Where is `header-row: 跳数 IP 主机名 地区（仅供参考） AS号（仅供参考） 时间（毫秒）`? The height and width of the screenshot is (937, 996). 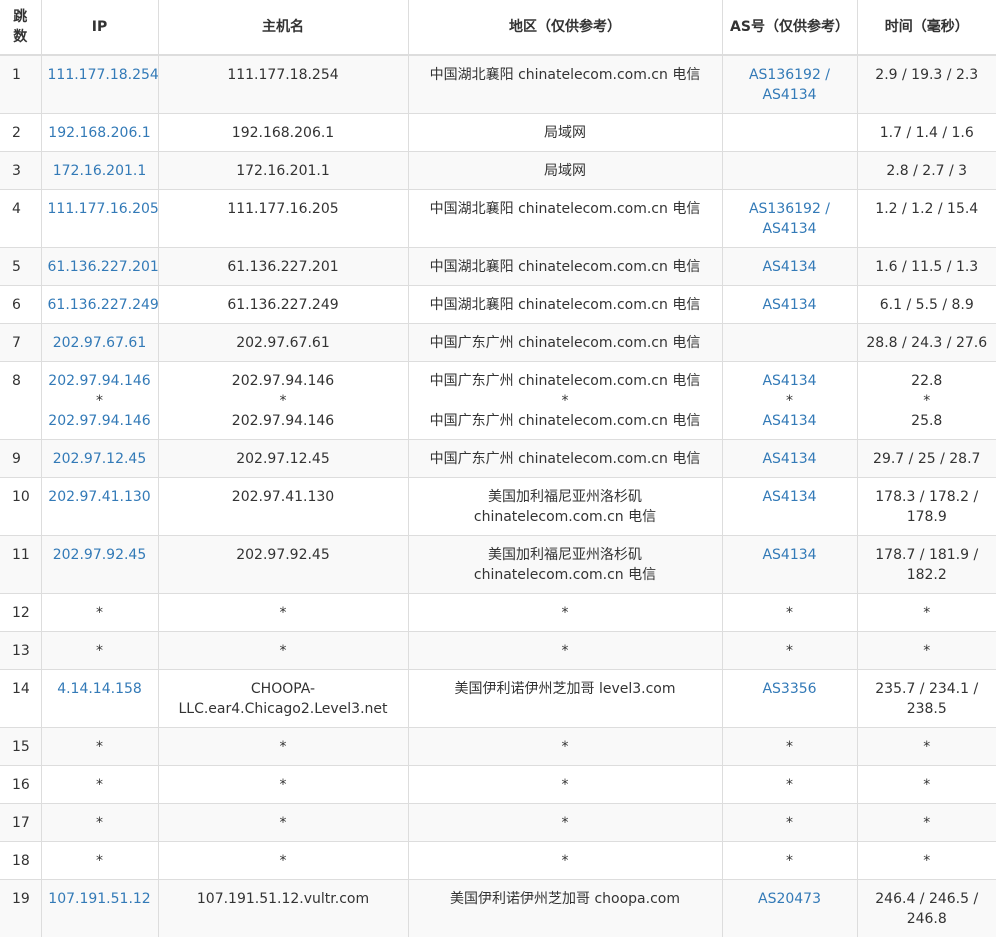
header-row: 跳数 IP 主机名 地区（仅供参考） AS号（仅供参考） 时间（毫秒） is located at coordinates (498, 27).